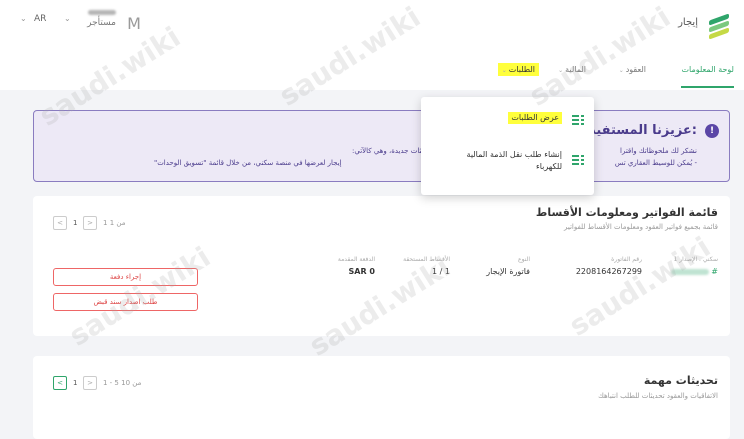  What do you see at coordinates (655, 163) in the screenshot?
I see `banner-text: - يُمكن للوسيط العقاري تس` at bounding box center [655, 163].